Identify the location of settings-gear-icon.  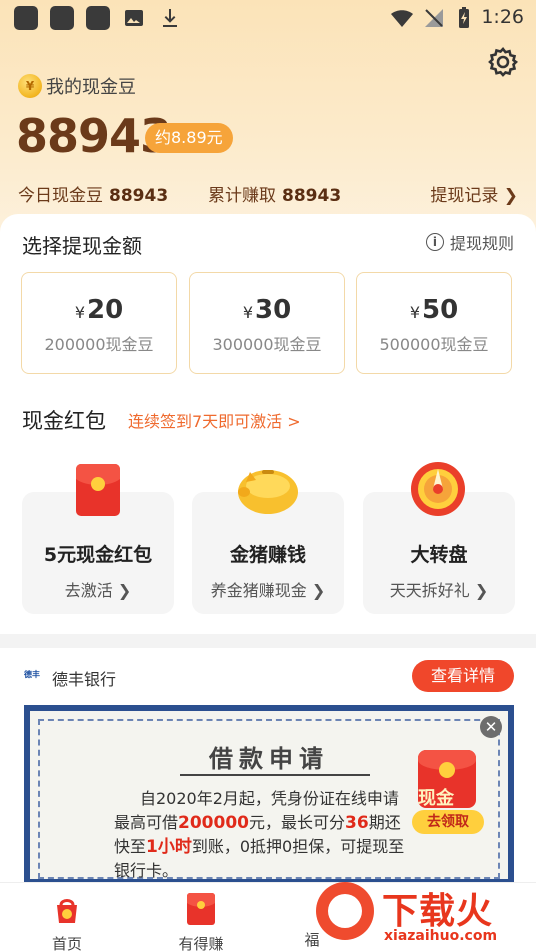
(503, 62).